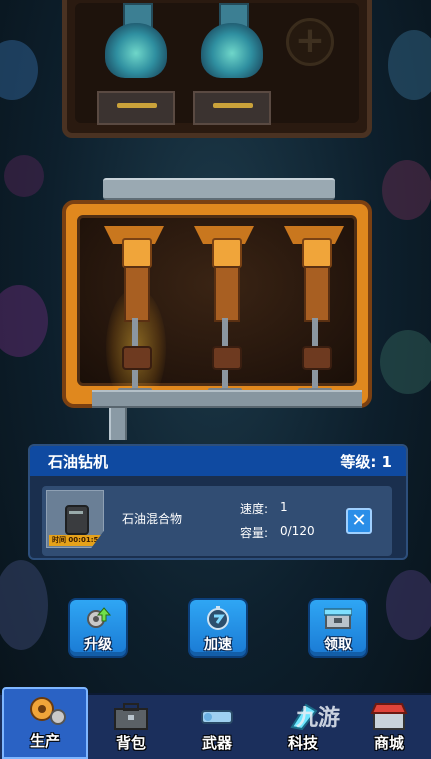 The width and height of the screenshot is (431, 759). I want to click on speed-value: 1, so click(284, 507).